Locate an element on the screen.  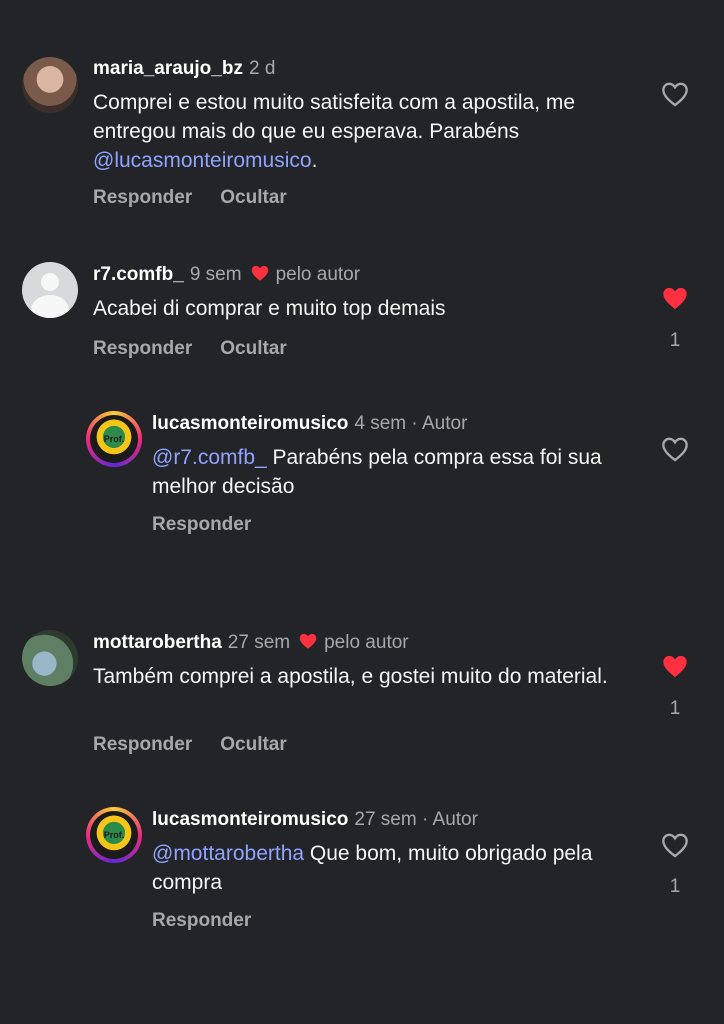
comment-meta: mottarobertha 27 sem pelo autor is located at coordinates (251, 644).